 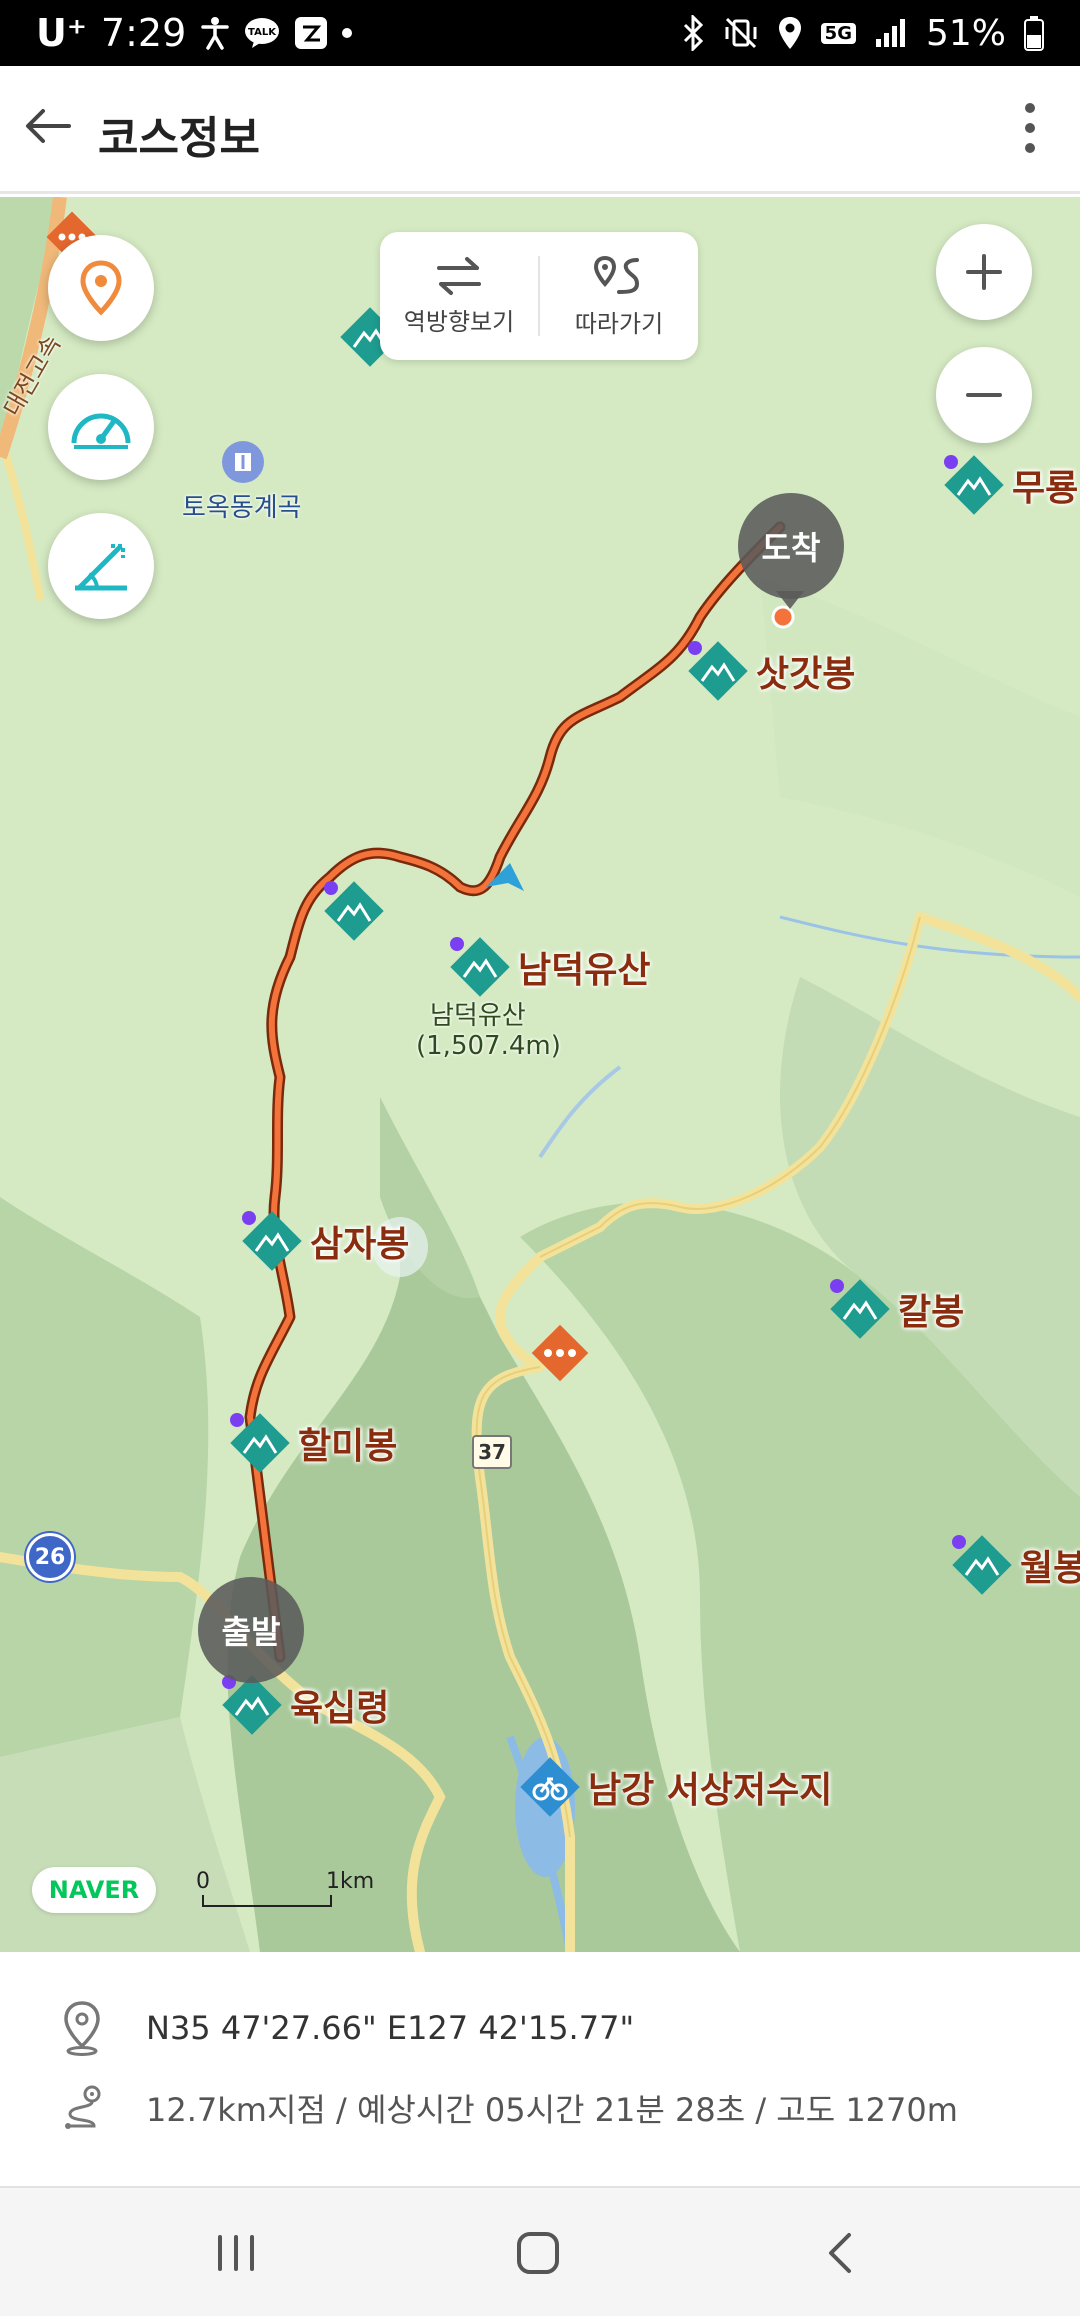 What do you see at coordinates (360, 1244) in the screenshot?
I see `peak-label: 삼자봉` at bounding box center [360, 1244].